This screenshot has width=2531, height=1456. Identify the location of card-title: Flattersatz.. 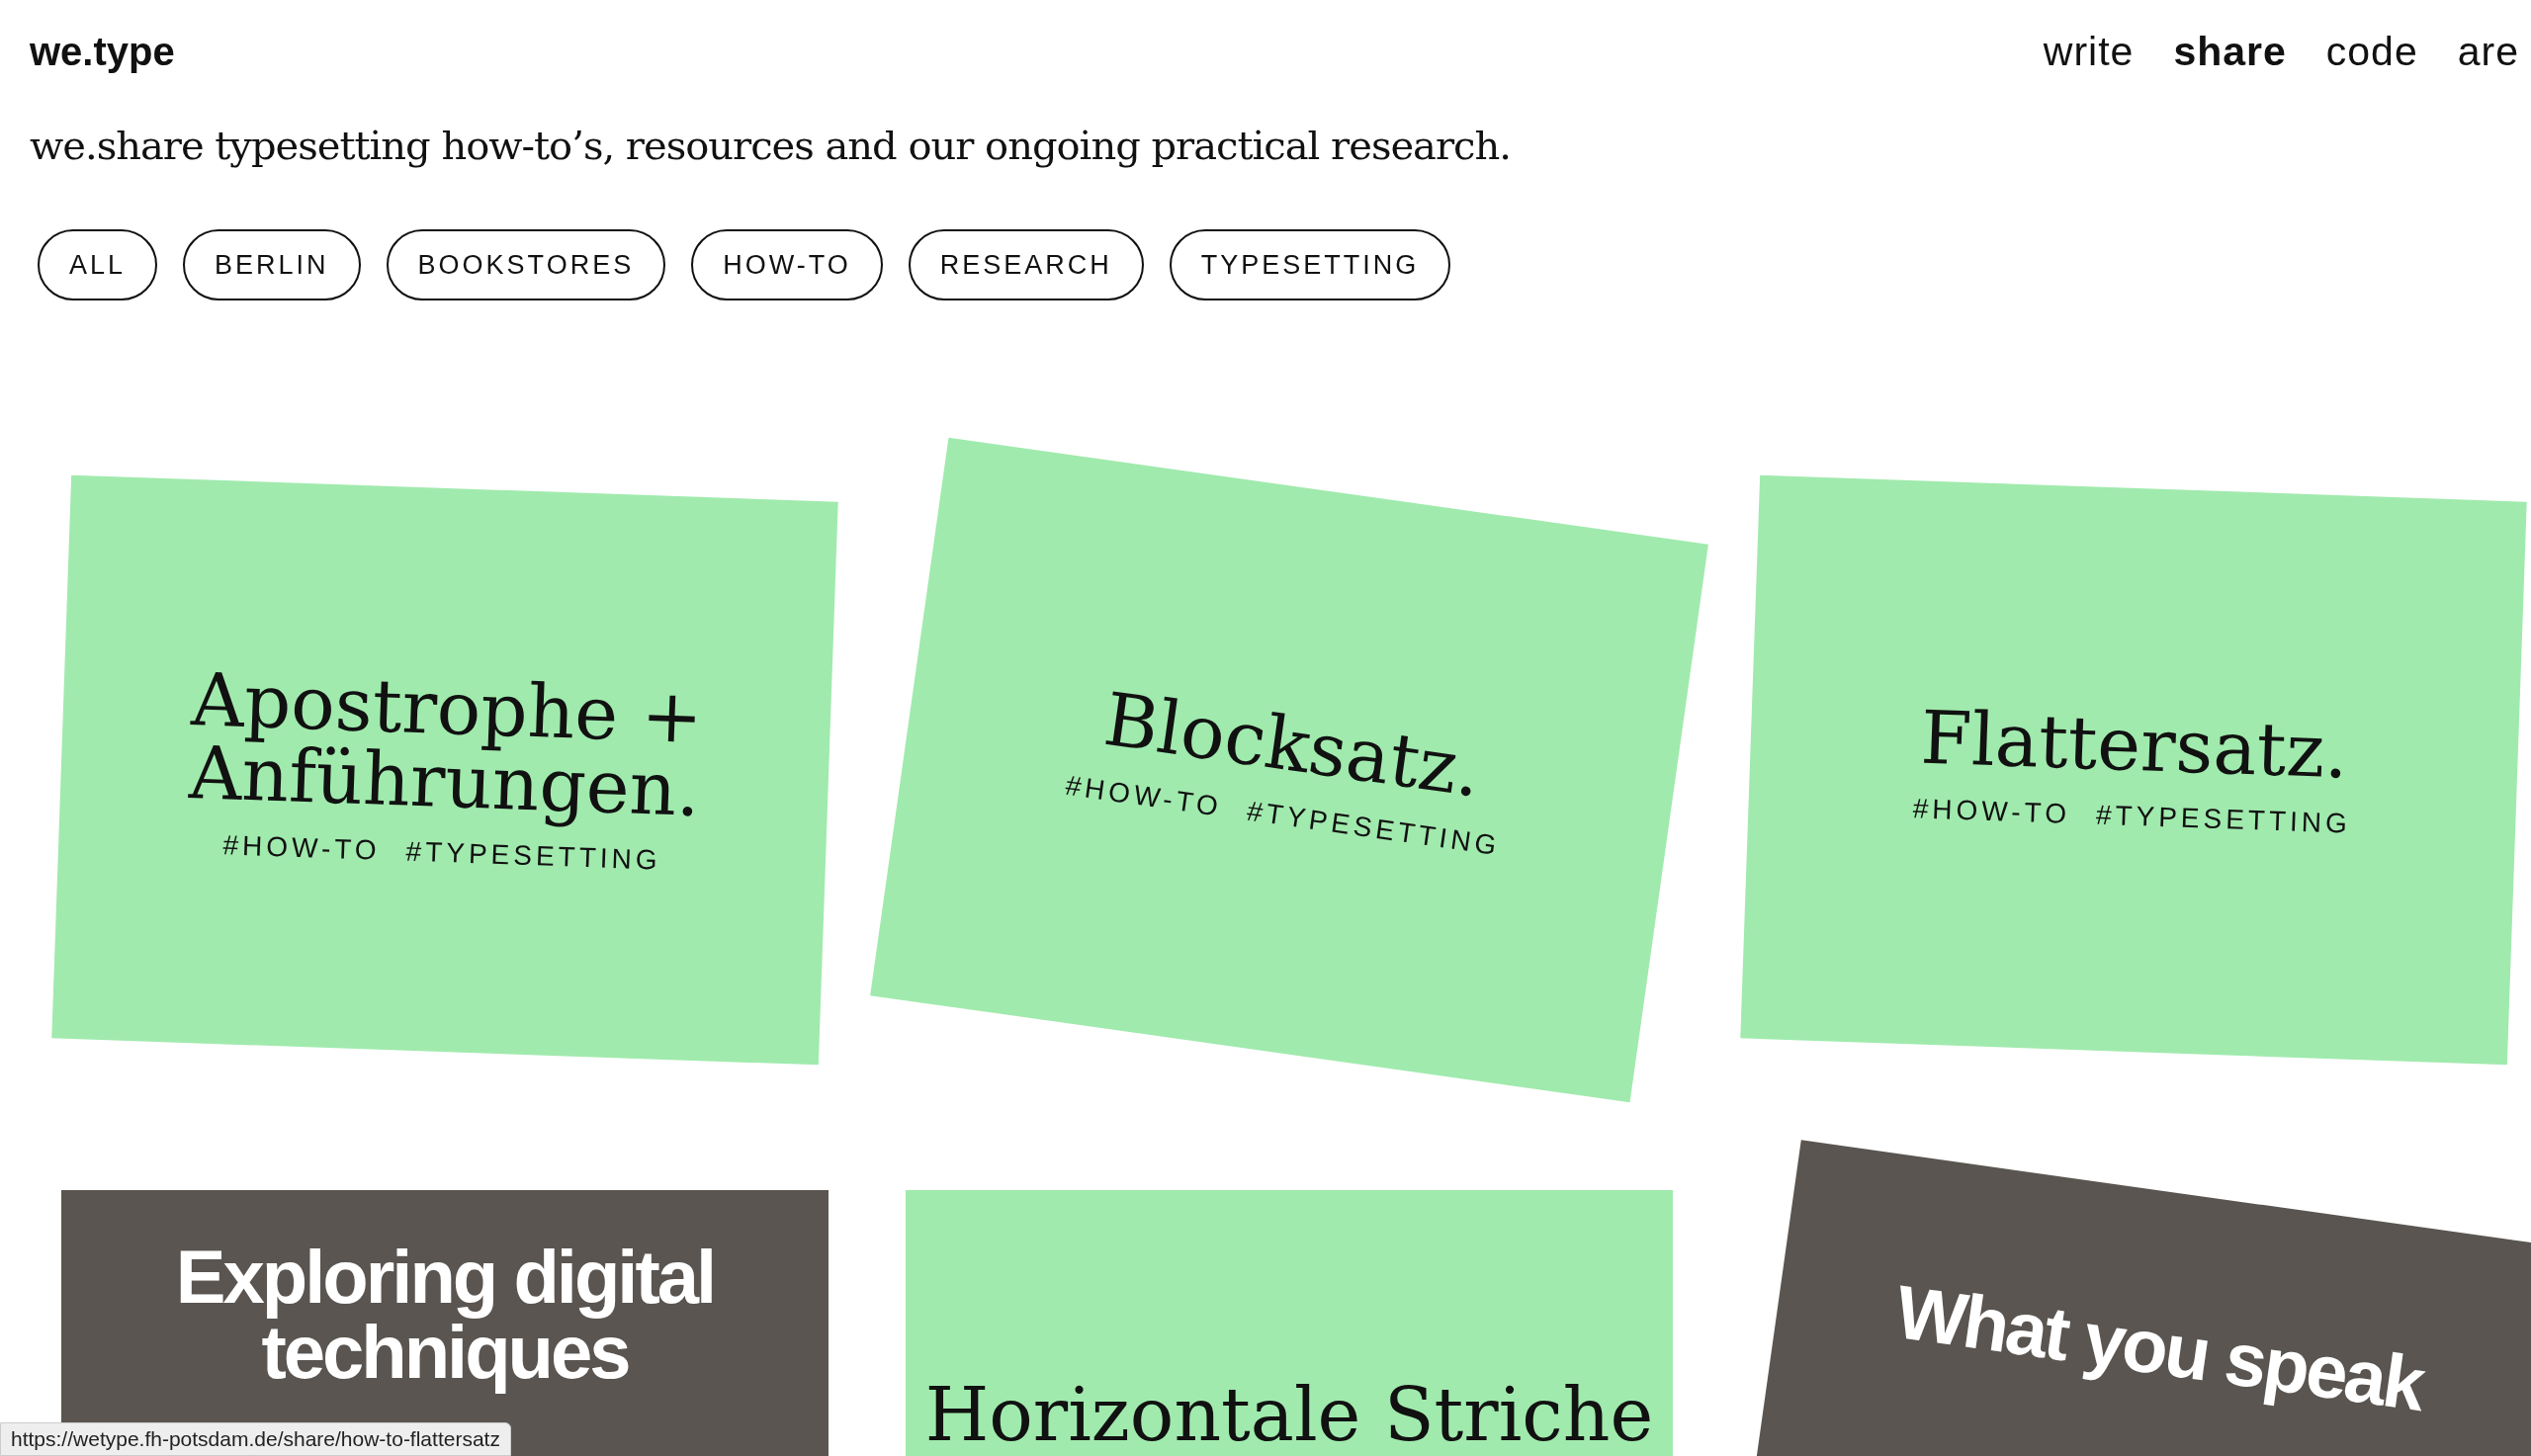
(2134, 744).